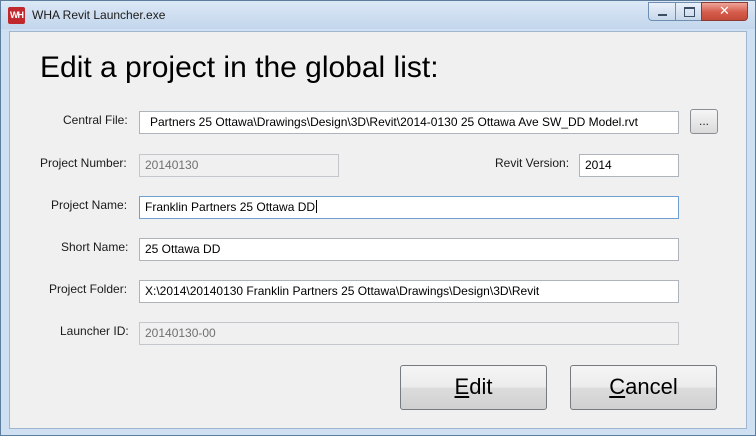 This screenshot has height=436, width=756. Describe the element at coordinates (89, 205) in the screenshot. I see `project-name-label: Project Name:` at that location.